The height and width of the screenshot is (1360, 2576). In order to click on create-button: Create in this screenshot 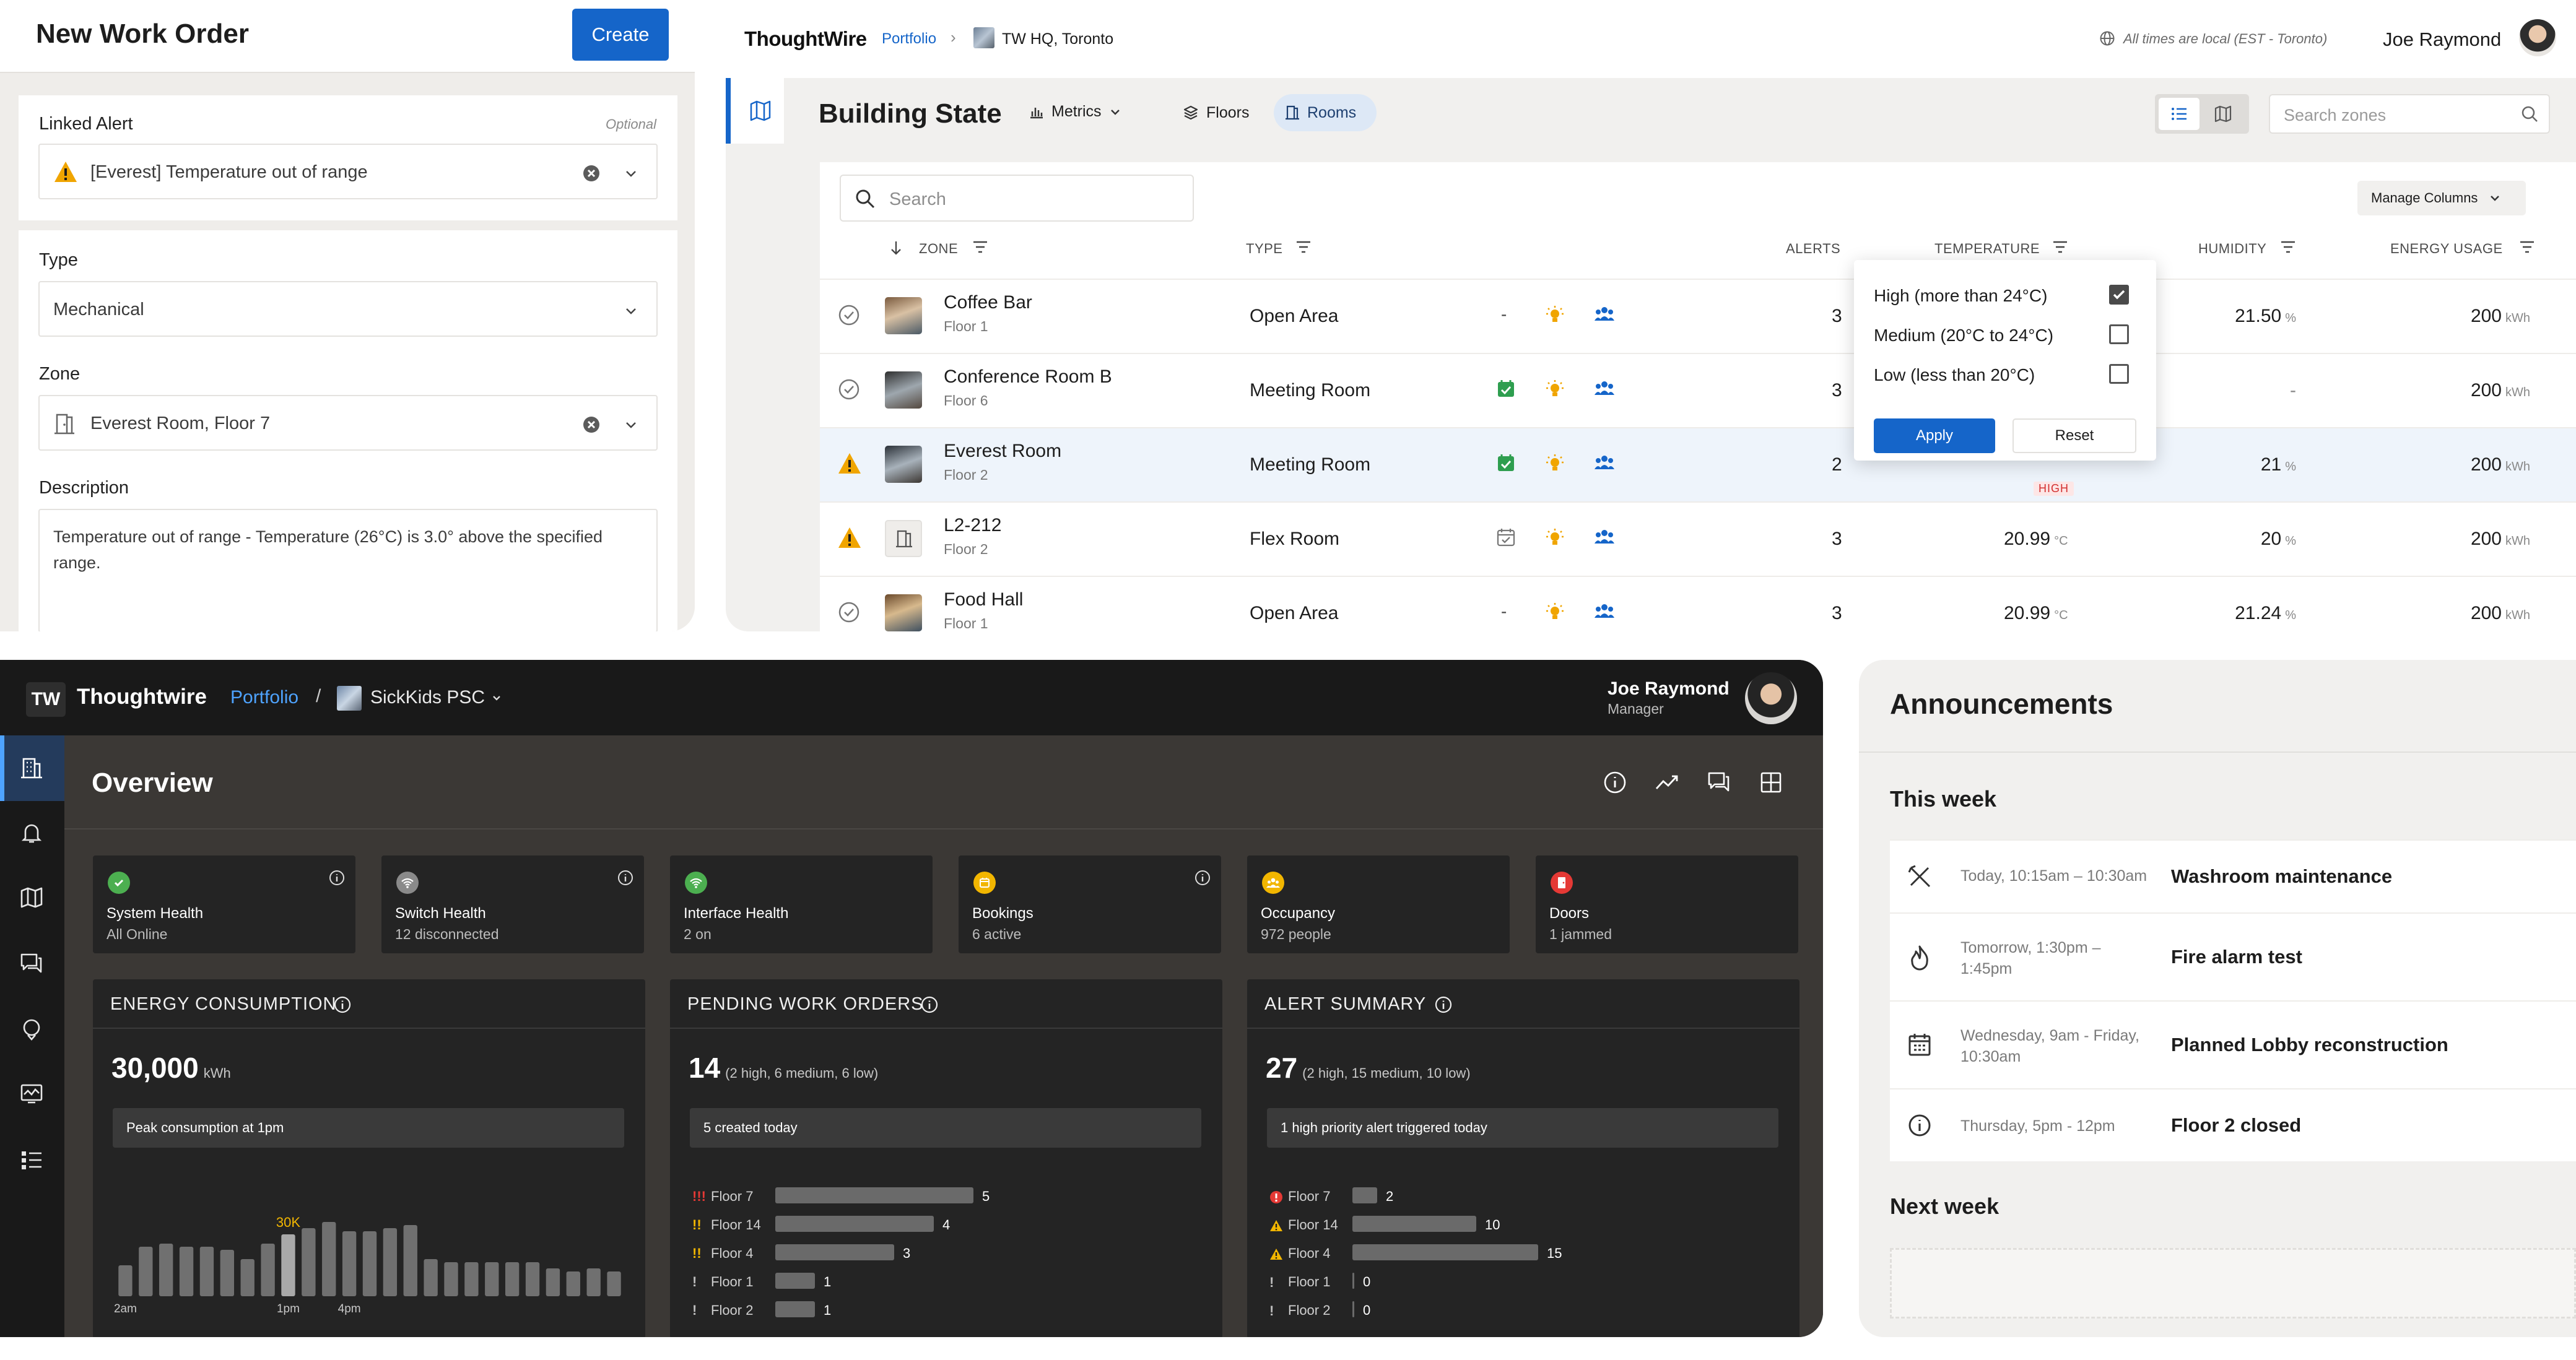, I will do `click(620, 35)`.